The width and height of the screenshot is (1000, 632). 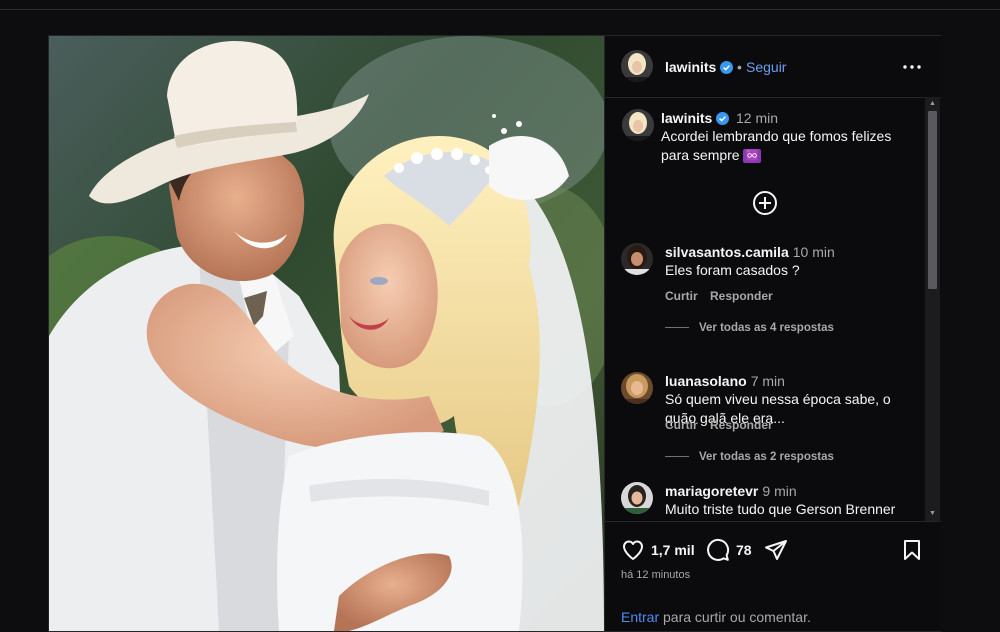 I want to click on login-link: Entrar, so click(x=640, y=617).